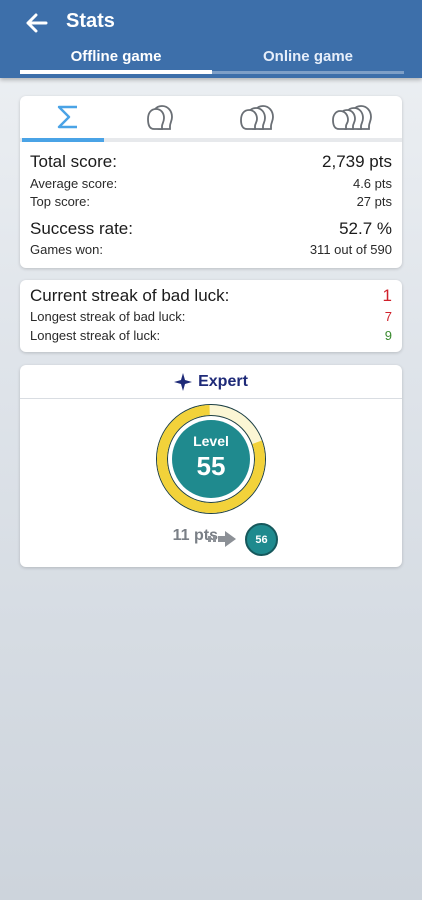 The image size is (422, 900). What do you see at coordinates (183, 381) in the screenshot?
I see `sparkle-star-icon` at bounding box center [183, 381].